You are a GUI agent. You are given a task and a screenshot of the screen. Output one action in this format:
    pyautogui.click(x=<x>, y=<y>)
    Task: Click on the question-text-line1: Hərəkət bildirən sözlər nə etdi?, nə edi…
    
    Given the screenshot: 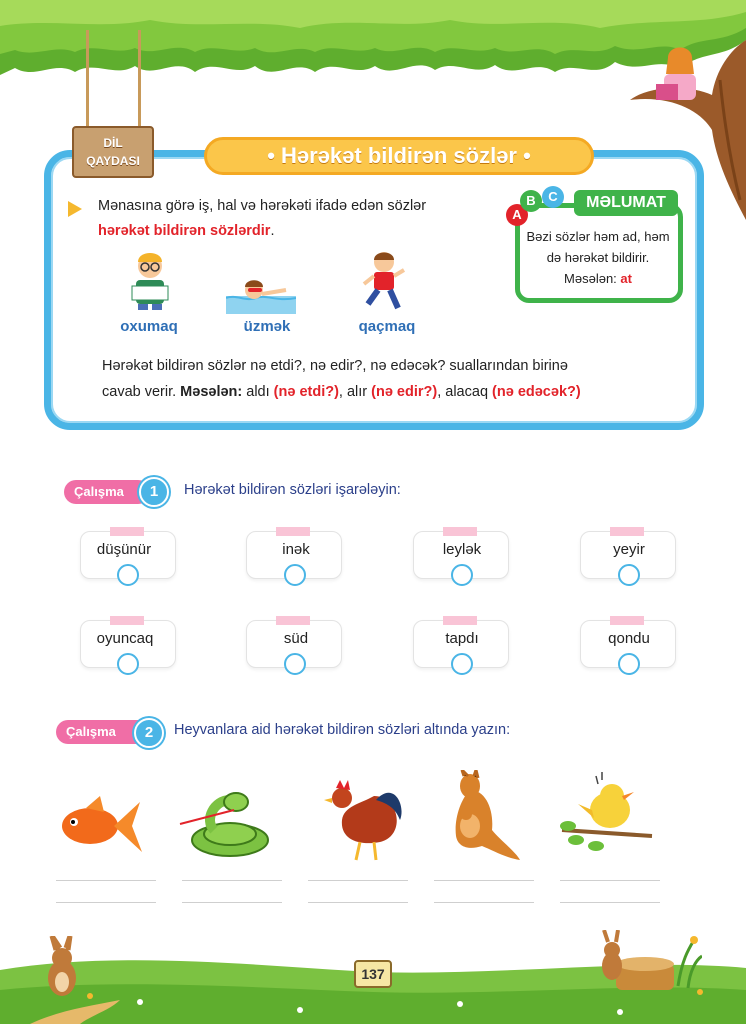 What is the action you would take?
    pyautogui.click(x=335, y=366)
    